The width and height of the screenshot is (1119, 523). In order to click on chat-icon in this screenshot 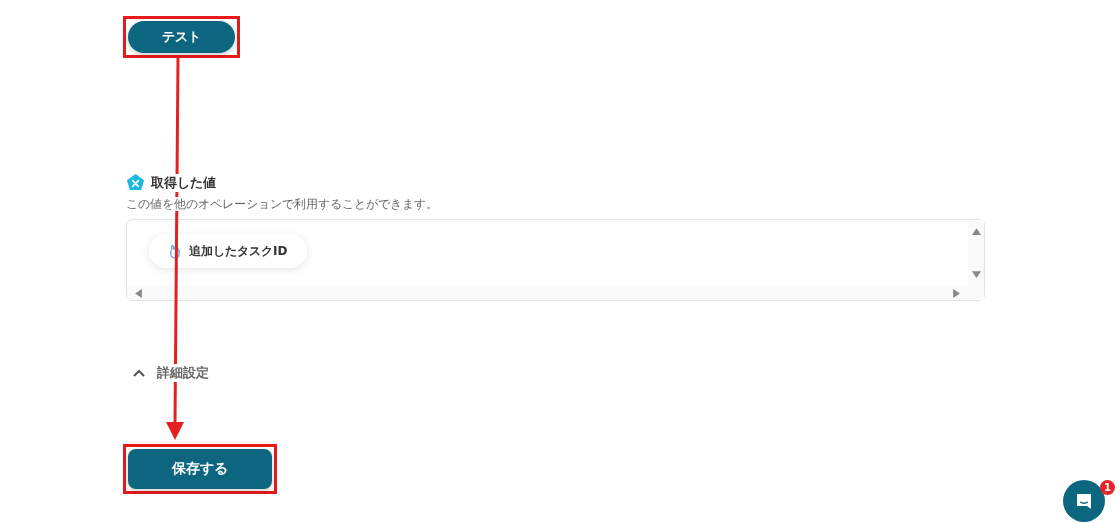, I will do `click(1084, 501)`.